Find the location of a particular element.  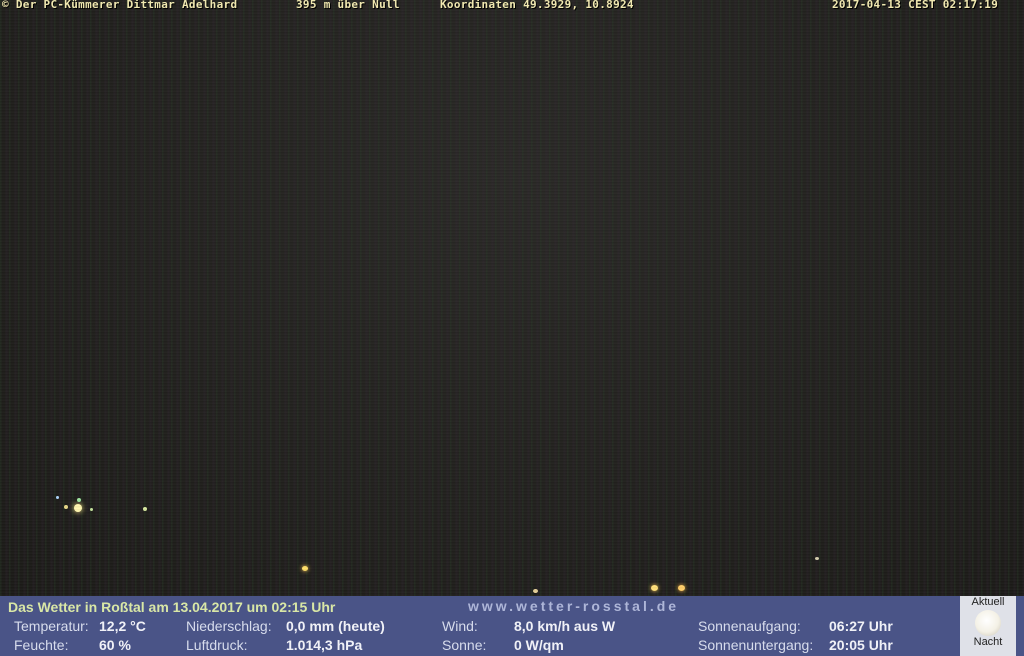

humidity-value: 60 % is located at coordinates (115, 645).